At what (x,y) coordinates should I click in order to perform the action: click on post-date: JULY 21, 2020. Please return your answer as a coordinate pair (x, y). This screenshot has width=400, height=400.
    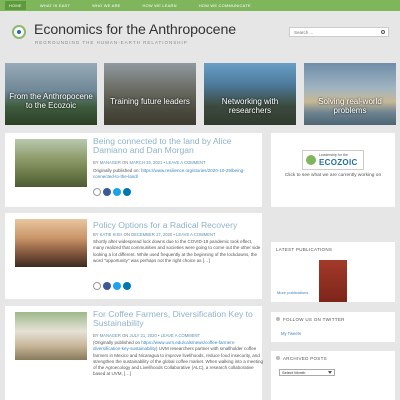
    Looking at the image, I should click on (143, 335).